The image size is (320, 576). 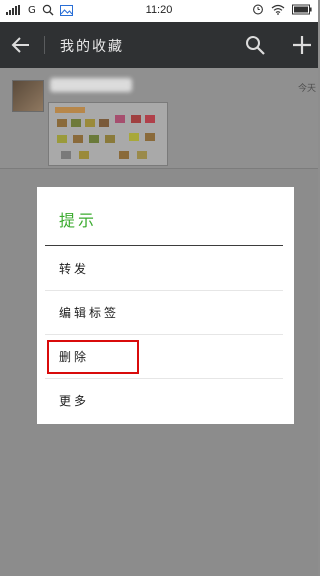 I want to click on status-bar: G 11:20, so click(x=159, y=11).